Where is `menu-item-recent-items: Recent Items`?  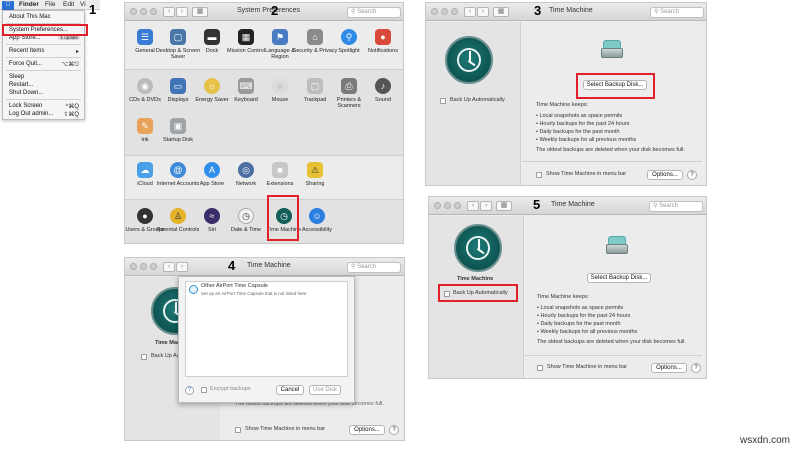 menu-item-recent-items: Recent Items is located at coordinates (26, 51).